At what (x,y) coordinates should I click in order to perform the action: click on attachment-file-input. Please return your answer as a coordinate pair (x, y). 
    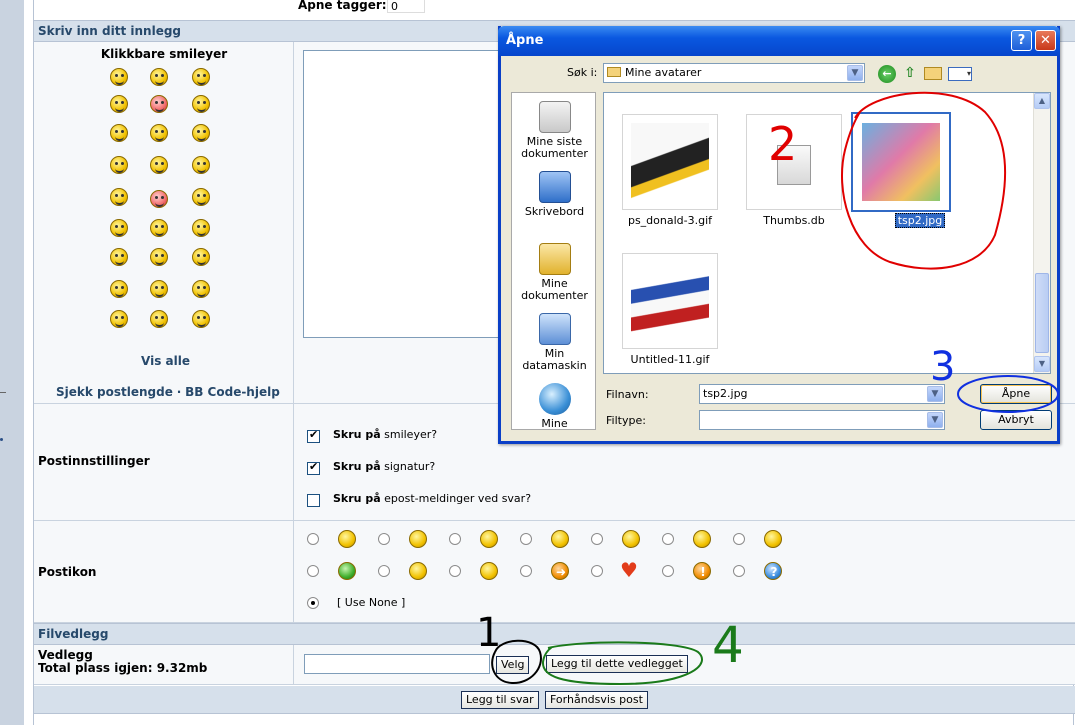
    Looking at the image, I should click on (397, 664).